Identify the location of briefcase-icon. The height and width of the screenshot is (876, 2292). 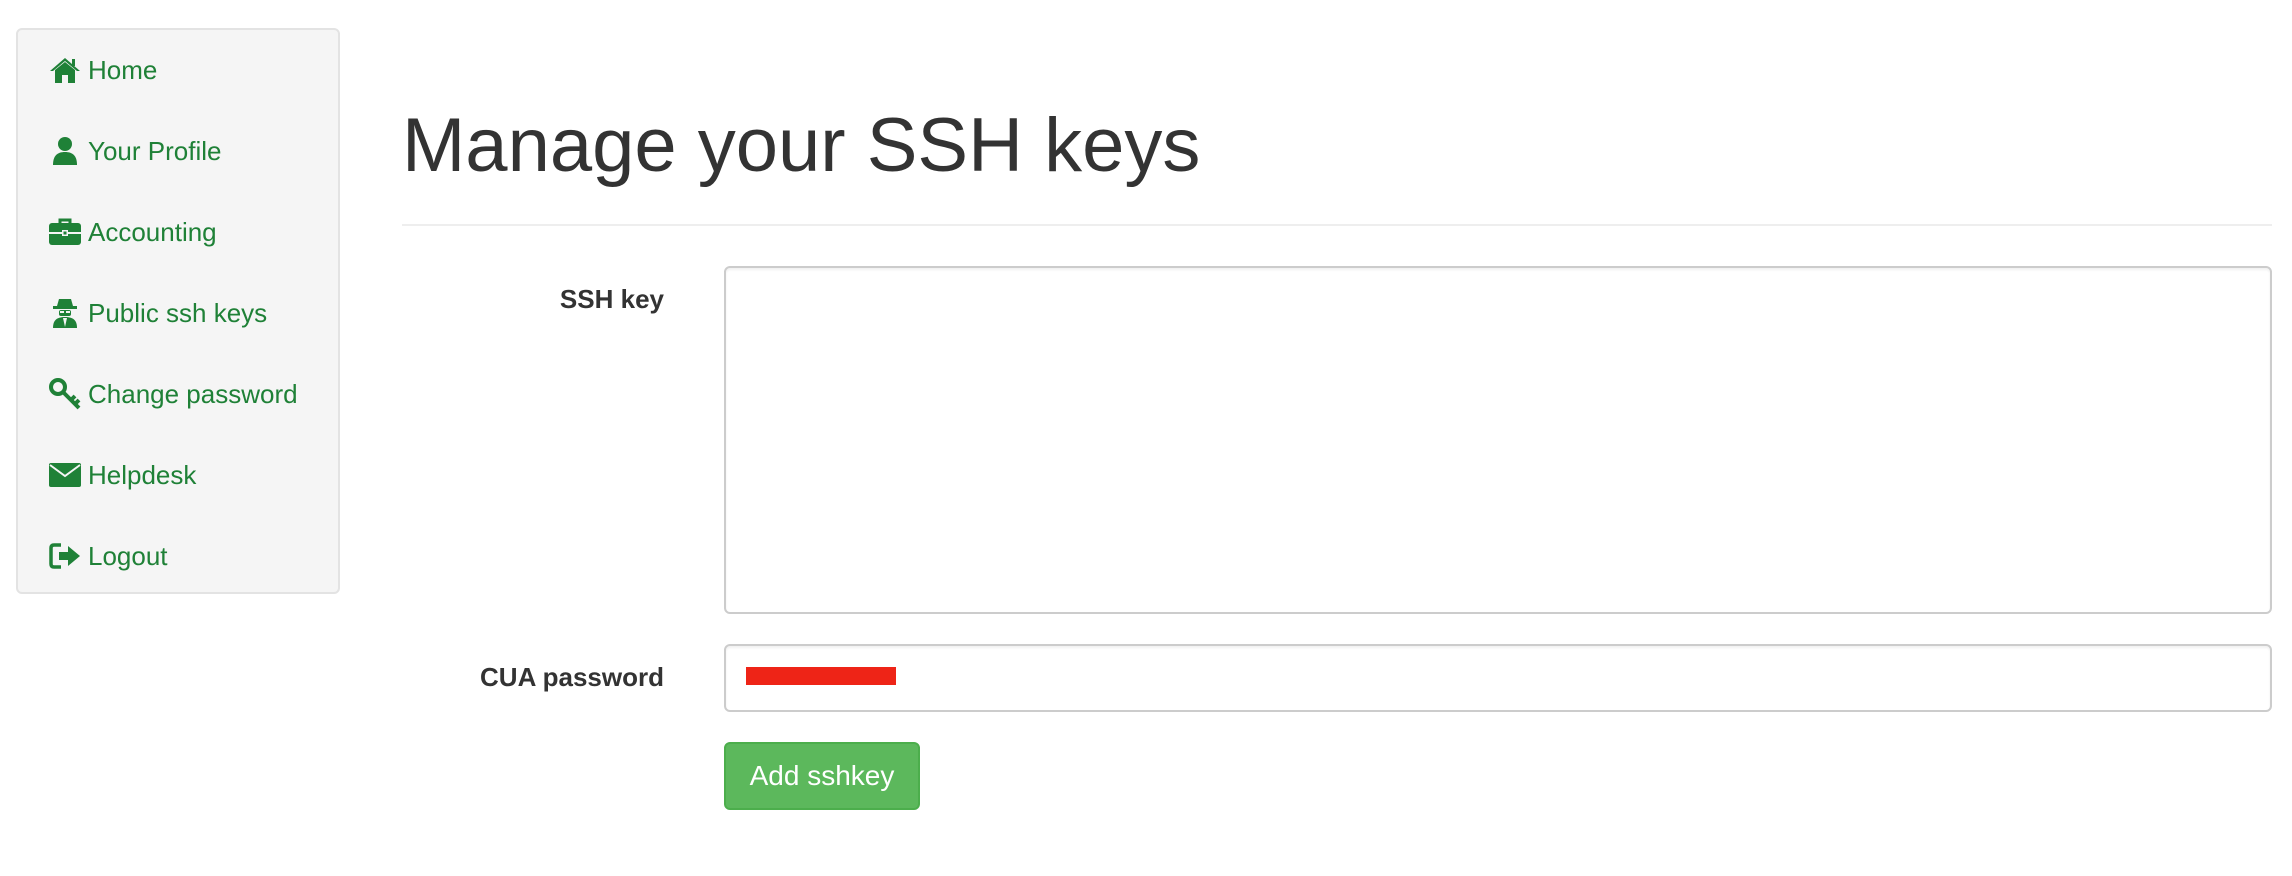
(65, 232).